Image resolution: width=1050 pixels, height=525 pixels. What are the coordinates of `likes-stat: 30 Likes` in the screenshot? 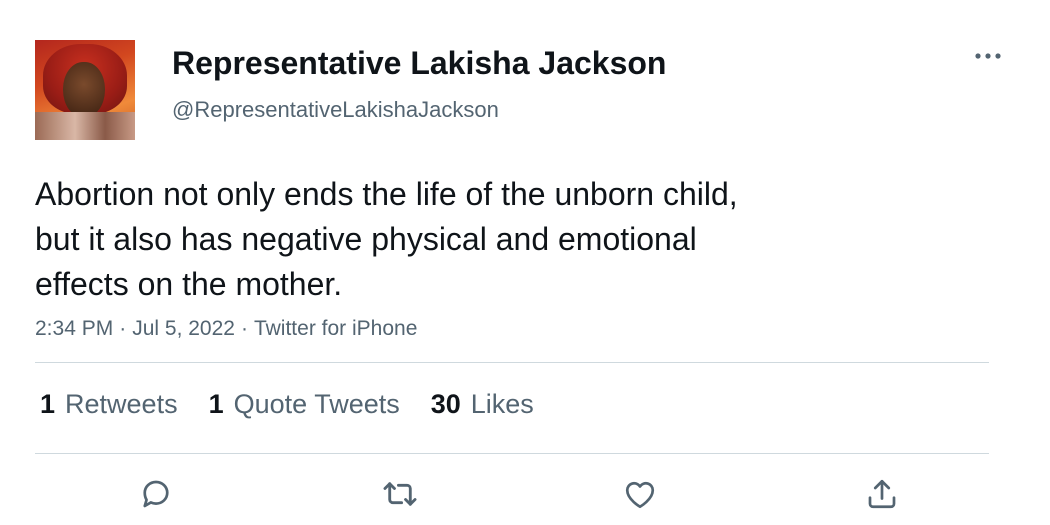 It's located at (482, 404).